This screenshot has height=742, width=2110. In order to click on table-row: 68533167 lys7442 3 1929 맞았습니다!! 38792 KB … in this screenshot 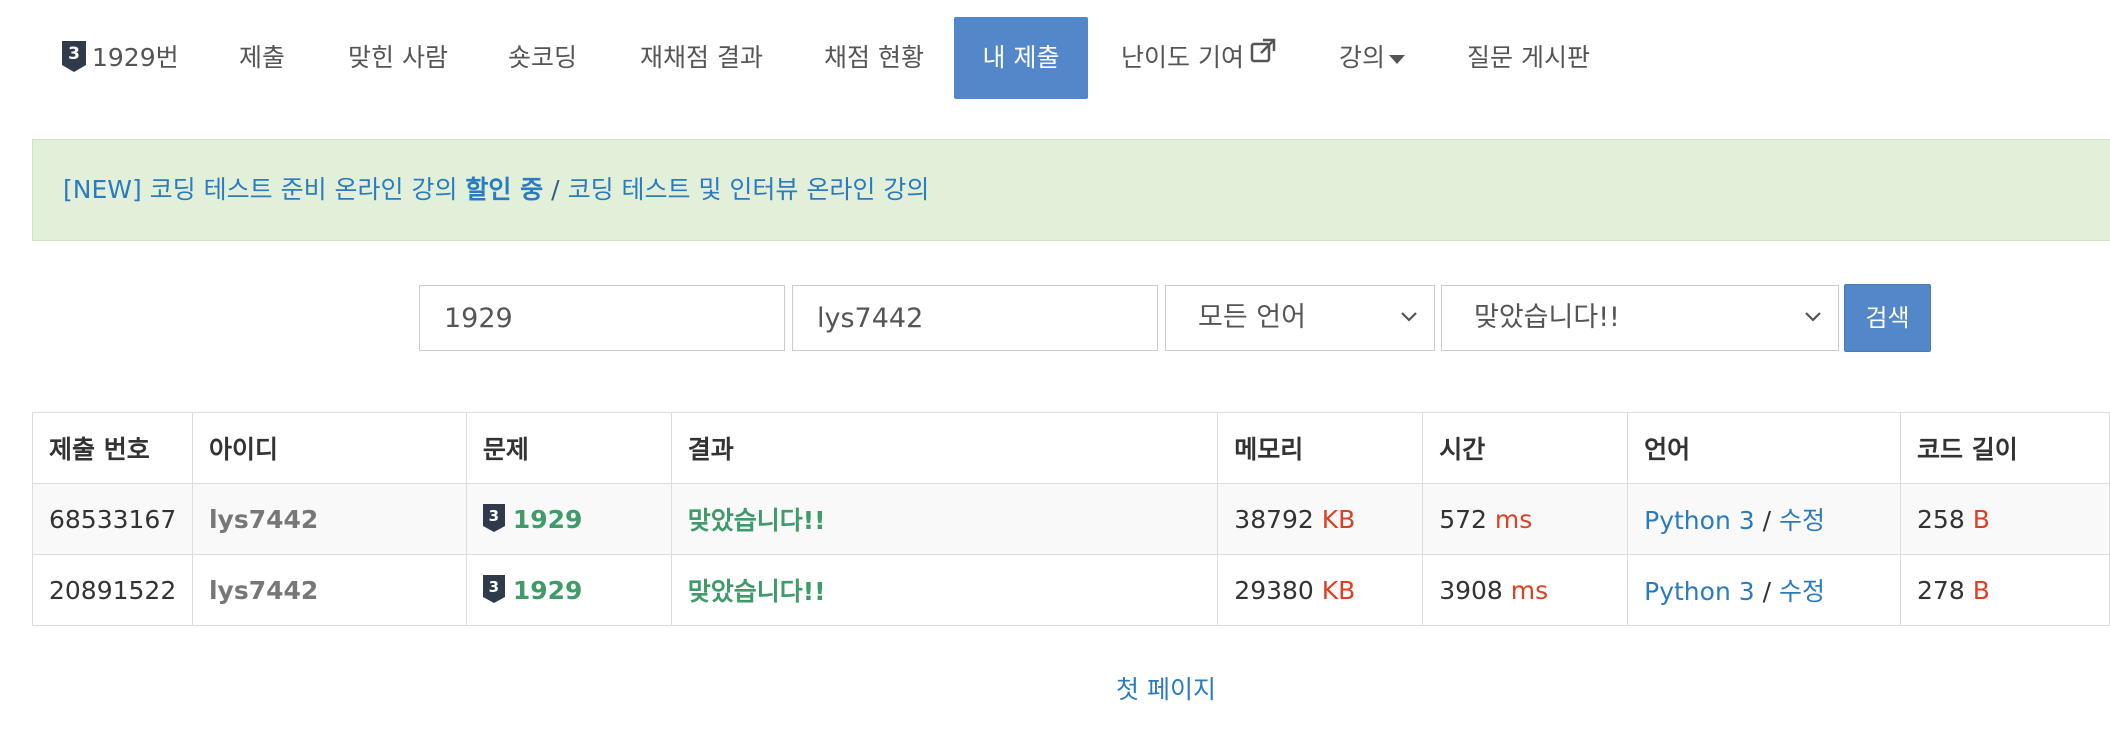, I will do `click(1071, 519)`.